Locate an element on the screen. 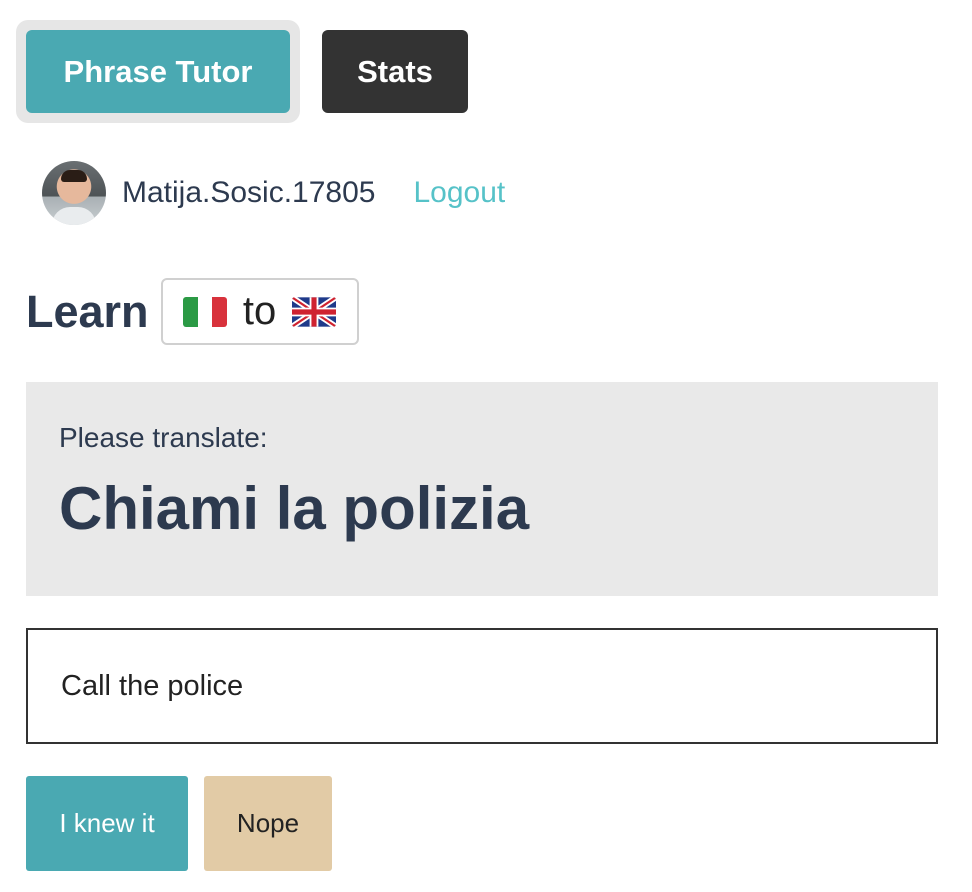 The height and width of the screenshot is (892, 972). action-buttons: I knew it Nope is located at coordinates (179, 823).